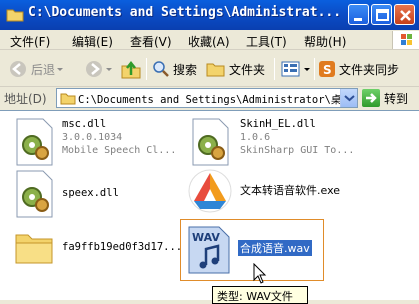  What do you see at coordinates (43, 69) in the screenshot?
I see `back-label: 后退` at bounding box center [43, 69].